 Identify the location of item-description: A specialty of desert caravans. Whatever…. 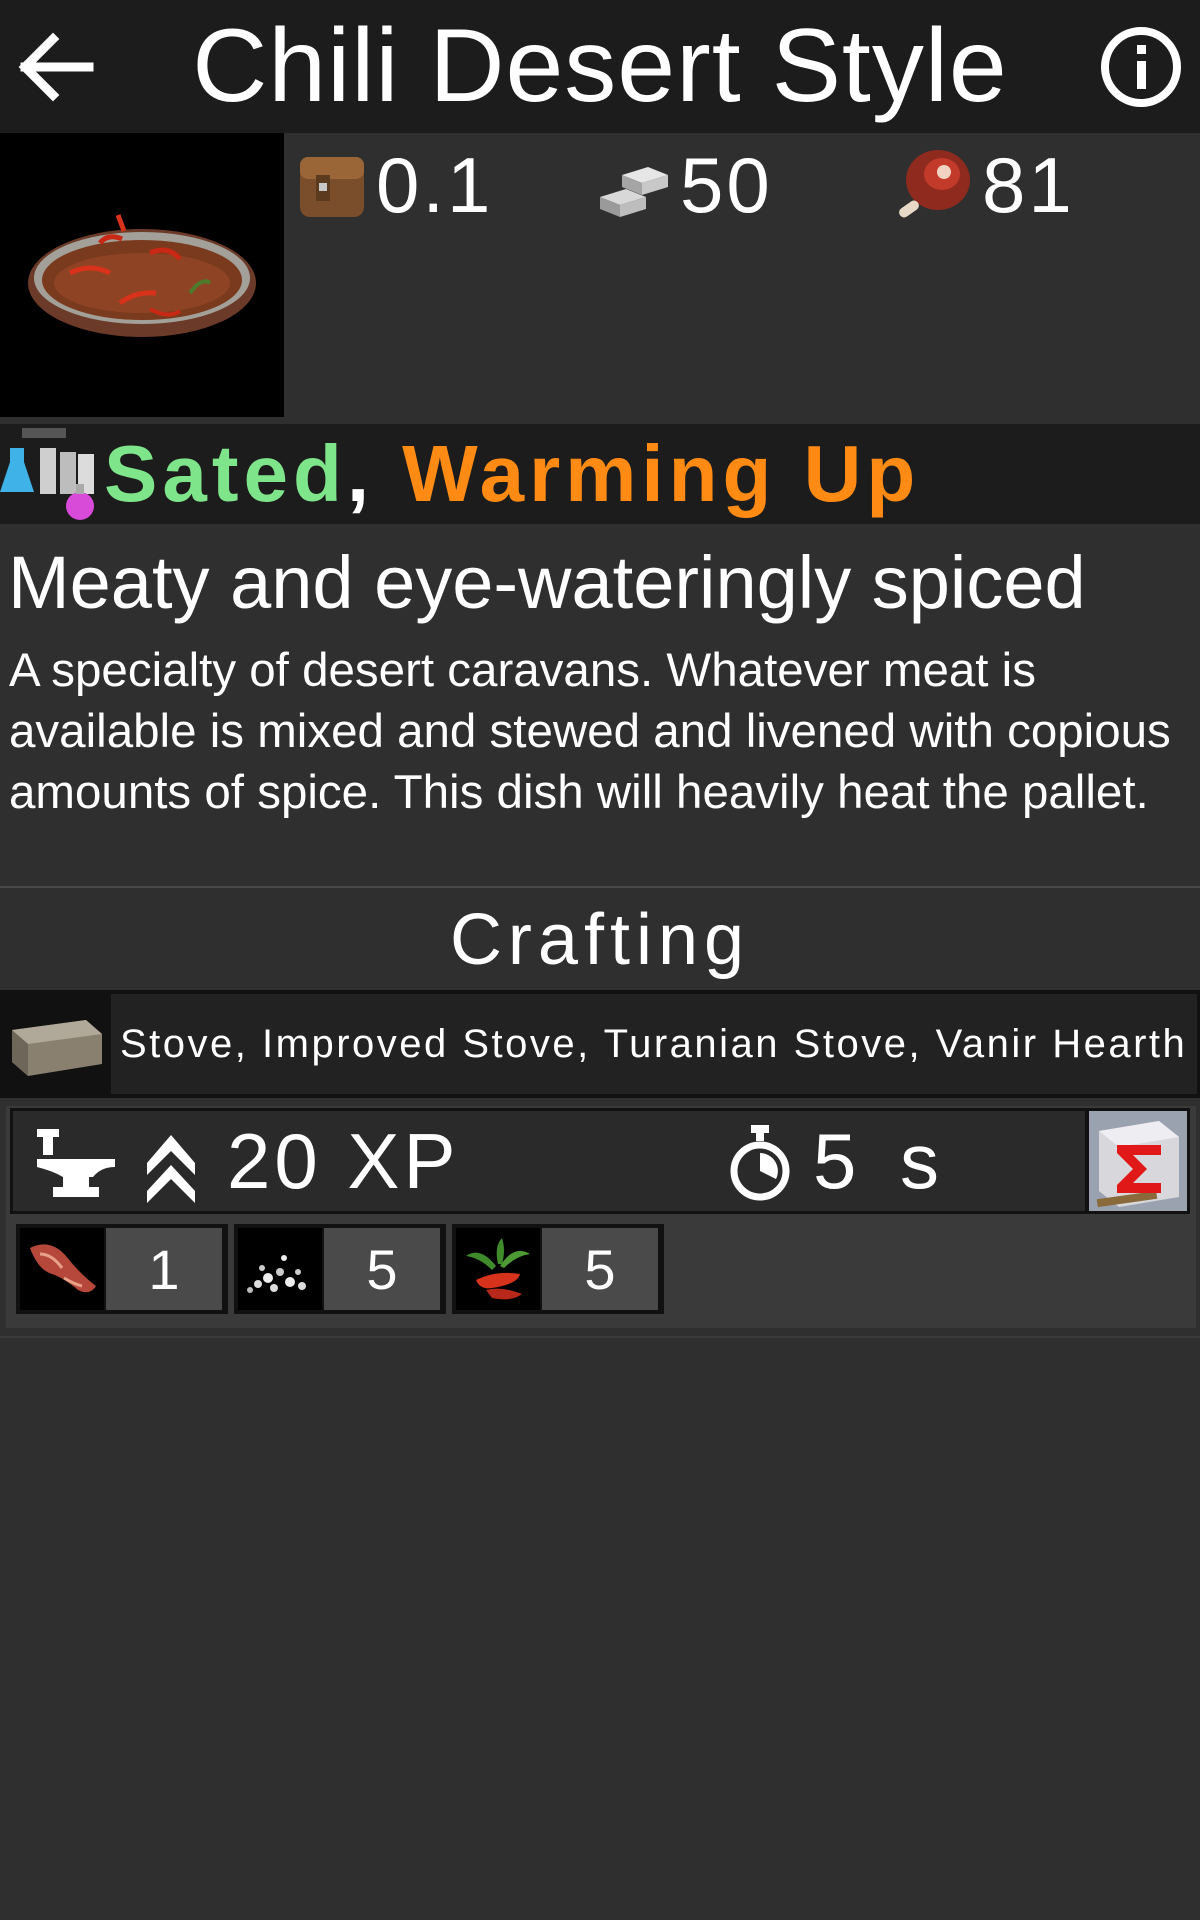
(590, 731).